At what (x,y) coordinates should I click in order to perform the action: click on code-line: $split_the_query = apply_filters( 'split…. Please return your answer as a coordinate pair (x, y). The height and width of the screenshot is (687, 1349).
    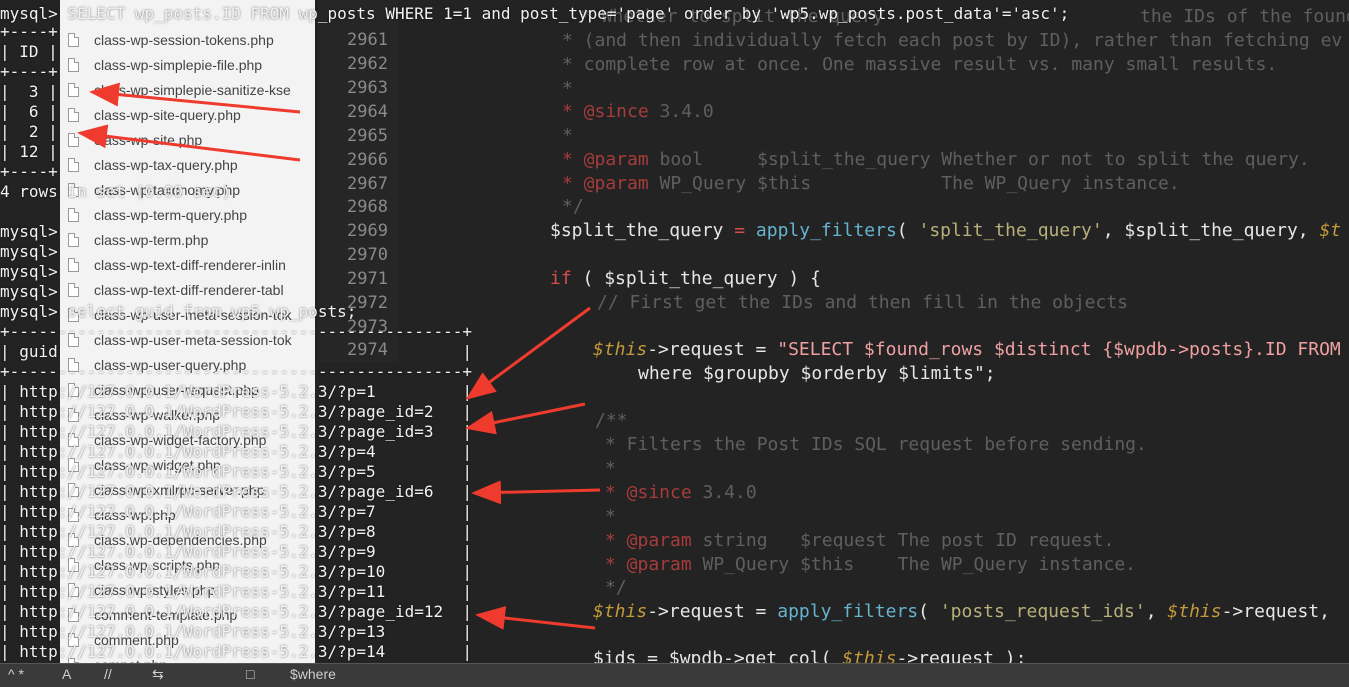
    Looking at the image, I should click on (945, 231).